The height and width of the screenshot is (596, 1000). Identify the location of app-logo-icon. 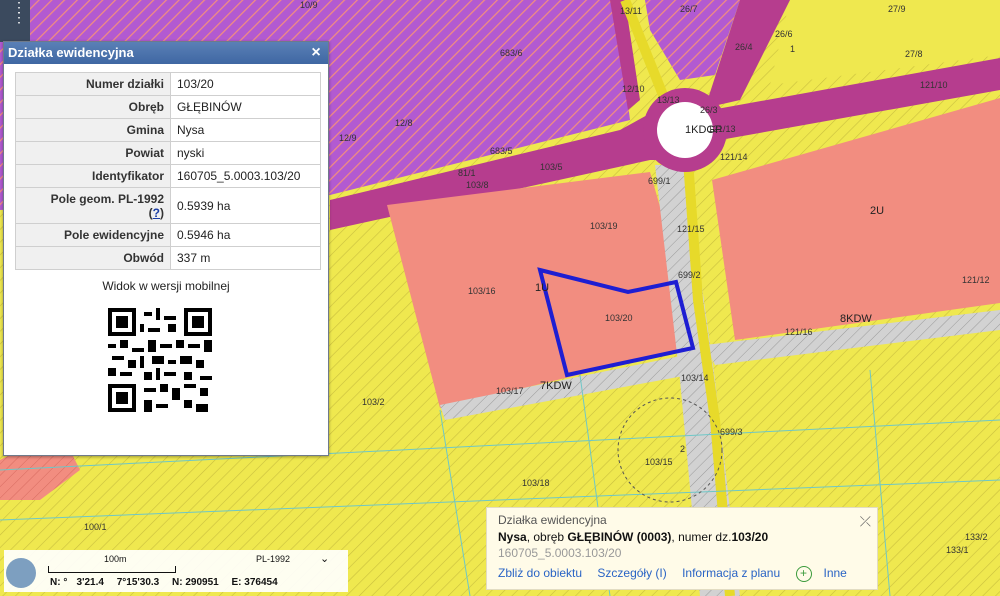
(21, 573).